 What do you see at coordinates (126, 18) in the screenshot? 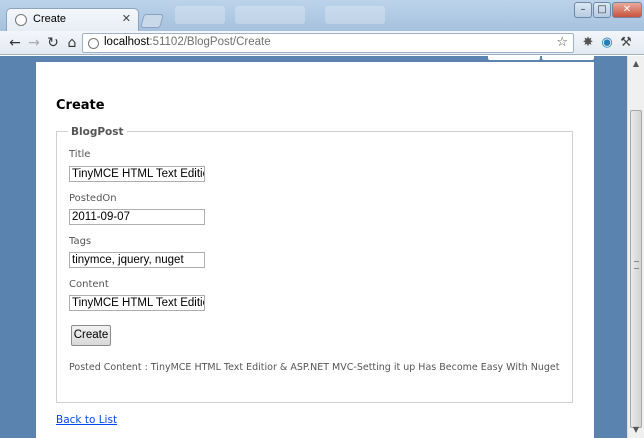
I see `tab-close-icon: ✕` at bounding box center [126, 18].